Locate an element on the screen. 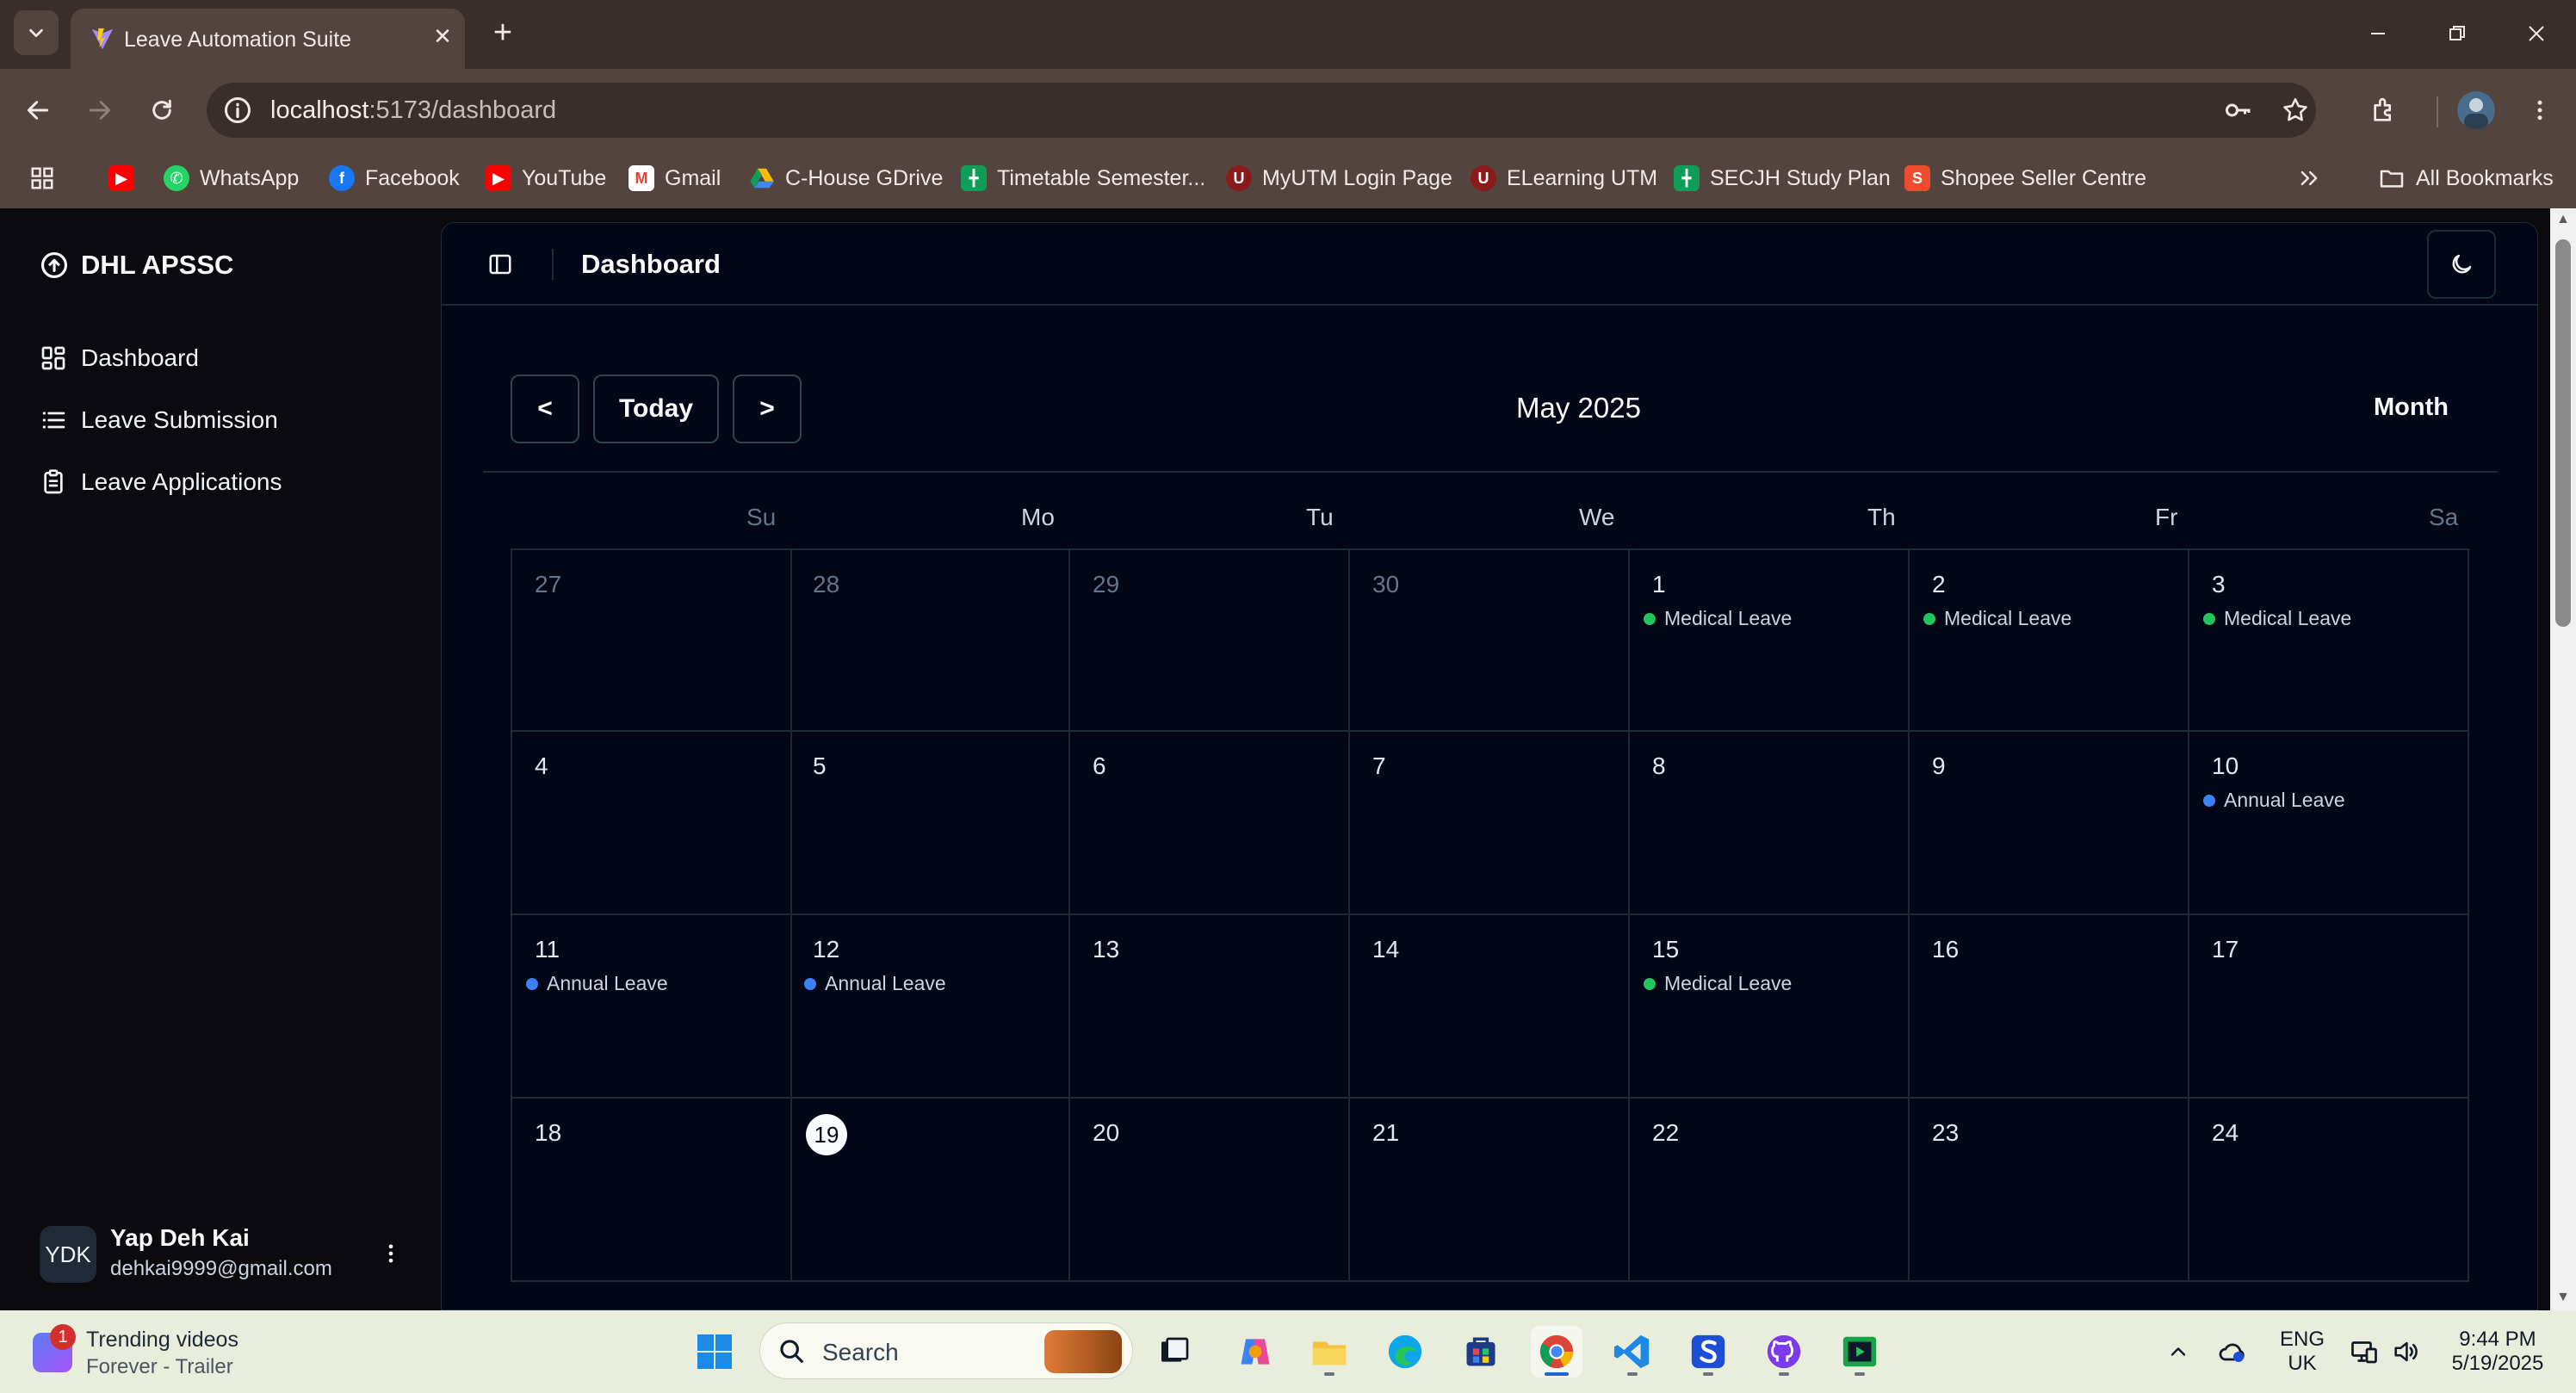 The image size is (2576, 1393). calendar-day-cell: 11 Annual Leave is located at coordinates (652, 1007).